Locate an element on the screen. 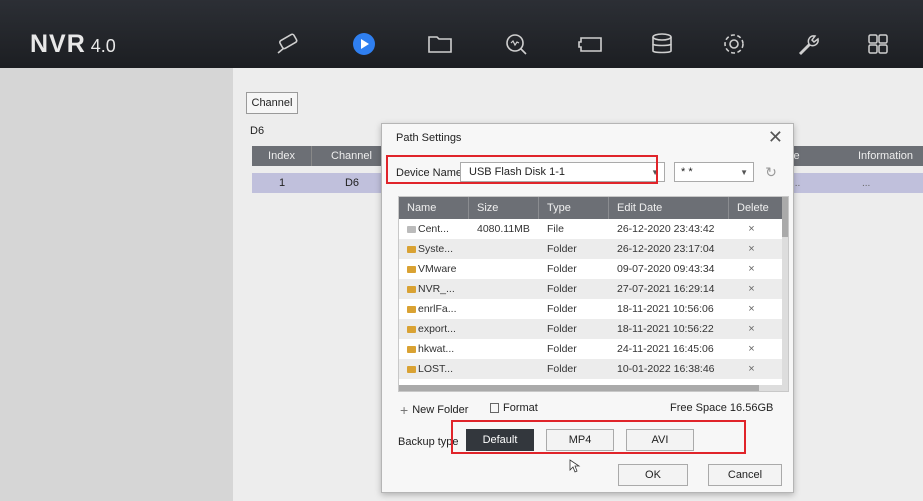  cancel-button: Cancel is located at coordinates (745, 475).